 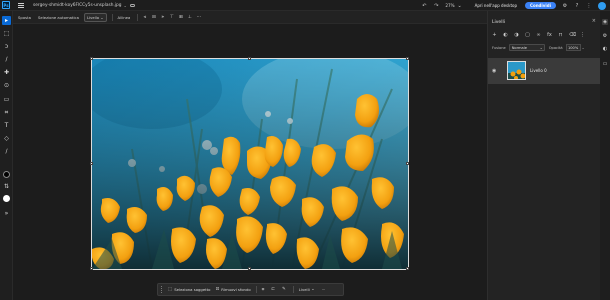 I want to click on zoom-level: 27%, so click(x=449, y=5).